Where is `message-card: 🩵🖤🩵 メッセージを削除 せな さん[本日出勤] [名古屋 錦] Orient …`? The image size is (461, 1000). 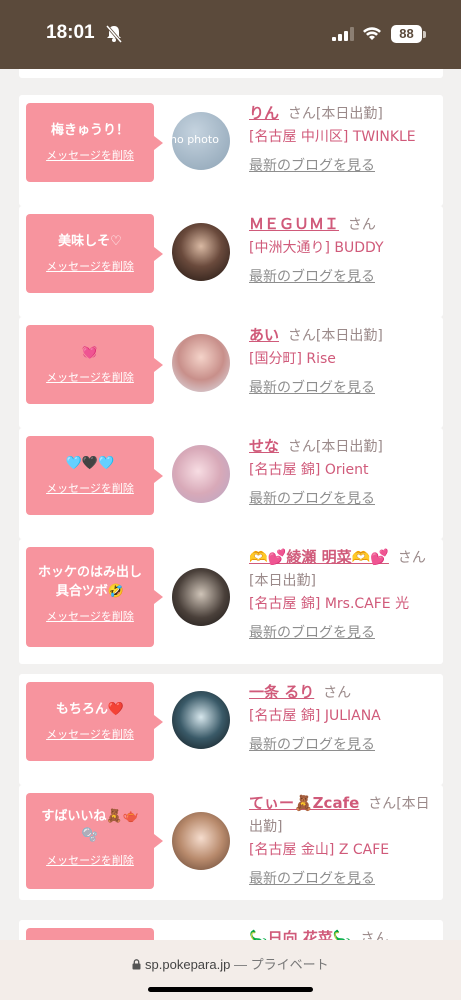 message-card: 🩵🖤🩵 メッセージを削除 せな さん[本日出勤] [名古屋 錦] Orient … is located at coordinates (231, 483).